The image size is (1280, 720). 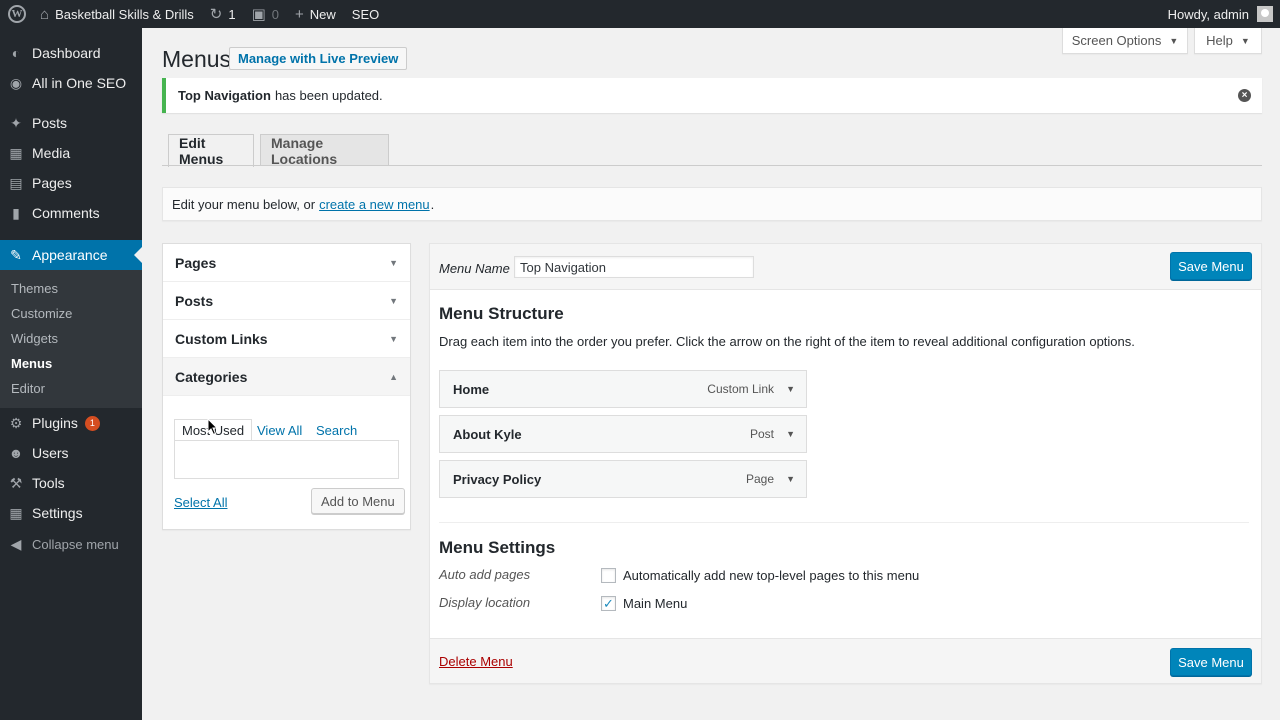 I want to click on tab-manage-locations: Manage Locations, so click(x=324, y=150).